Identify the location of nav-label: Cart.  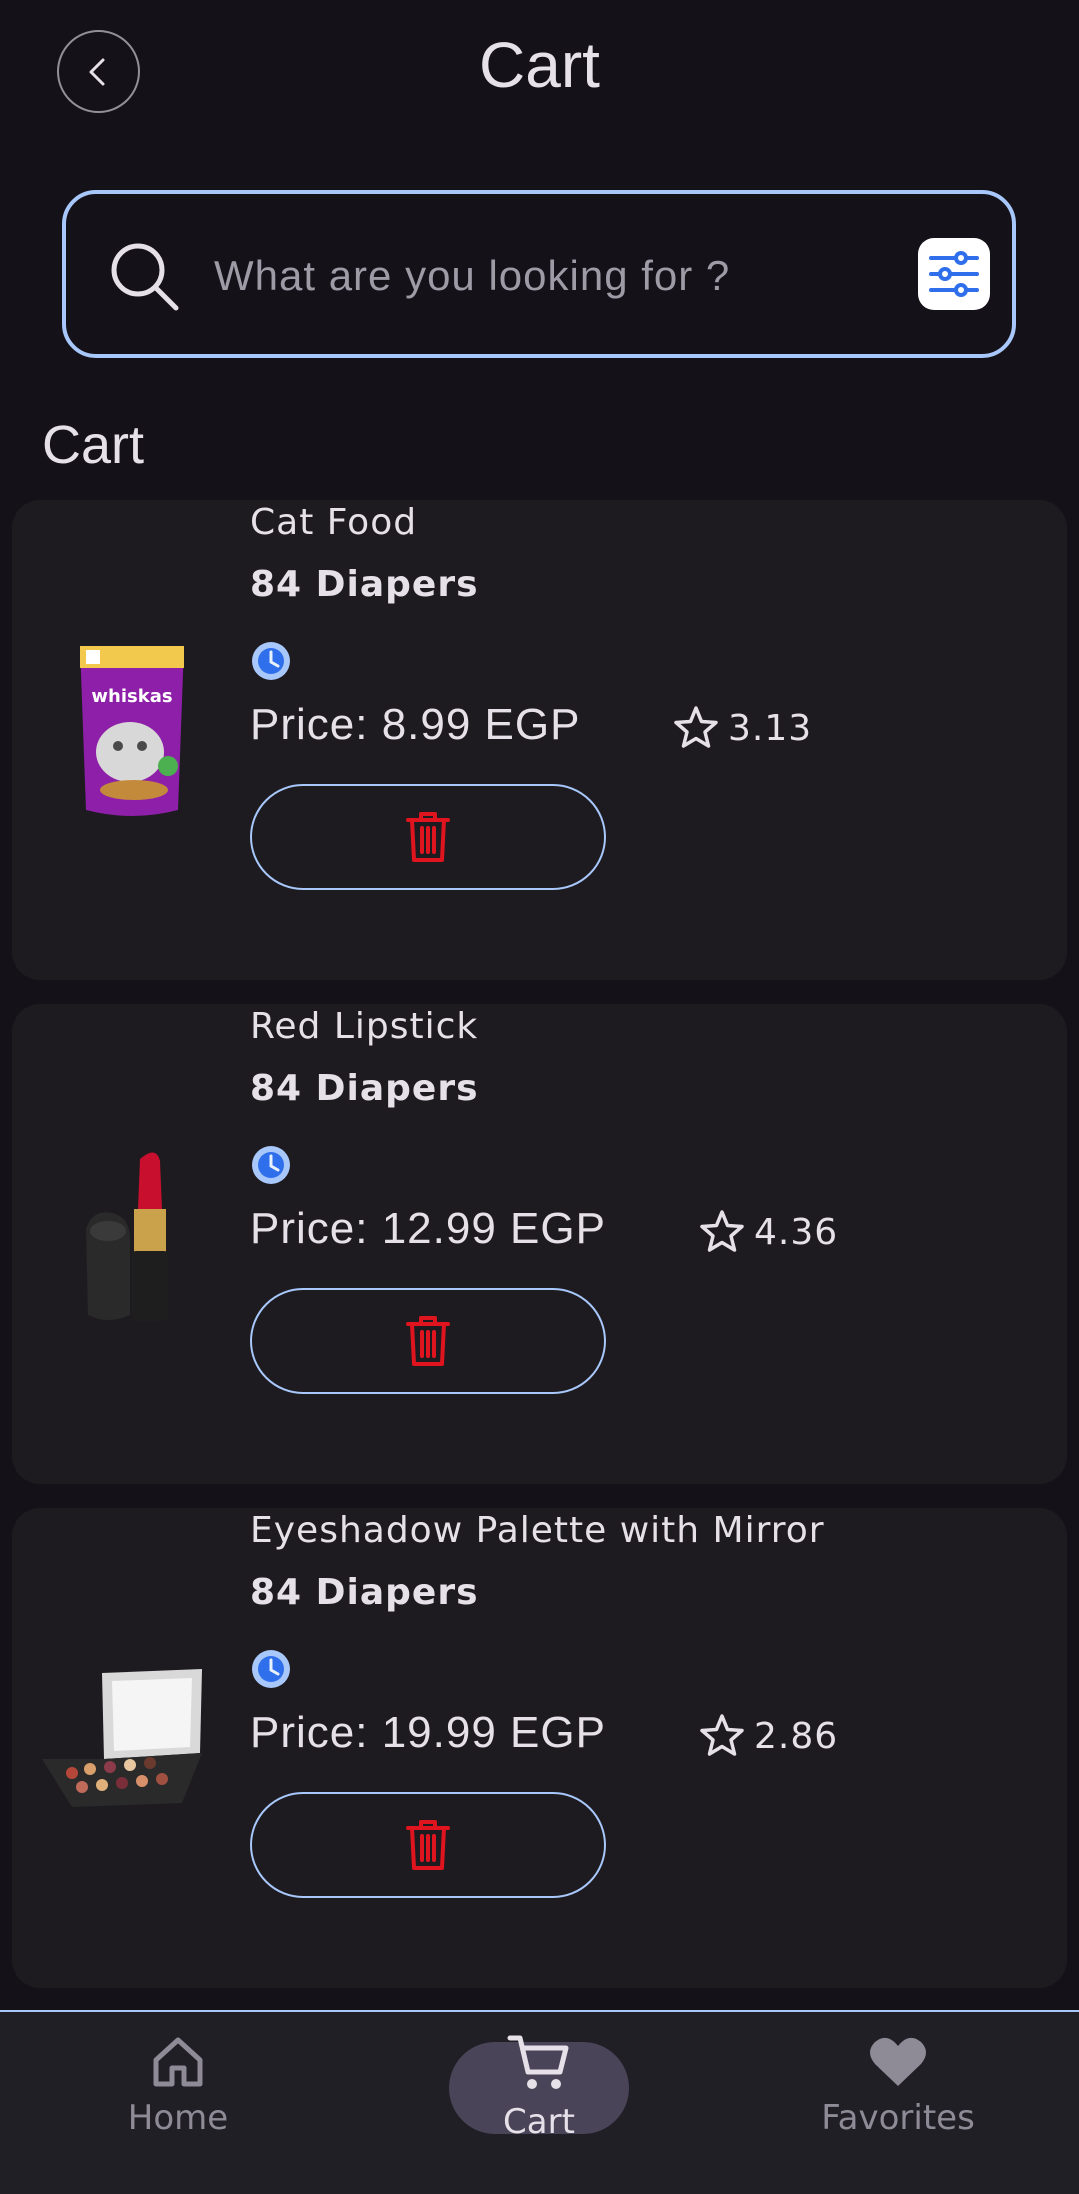
(539, 2122).